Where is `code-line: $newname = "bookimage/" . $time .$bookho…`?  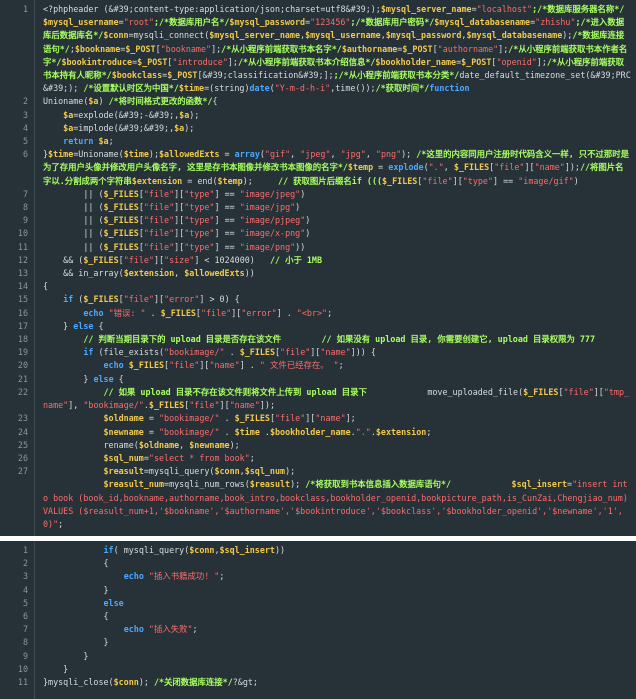 code-line: $newname = "bookimage/" . $time .$bookho… is located at coordinates (337, 432).